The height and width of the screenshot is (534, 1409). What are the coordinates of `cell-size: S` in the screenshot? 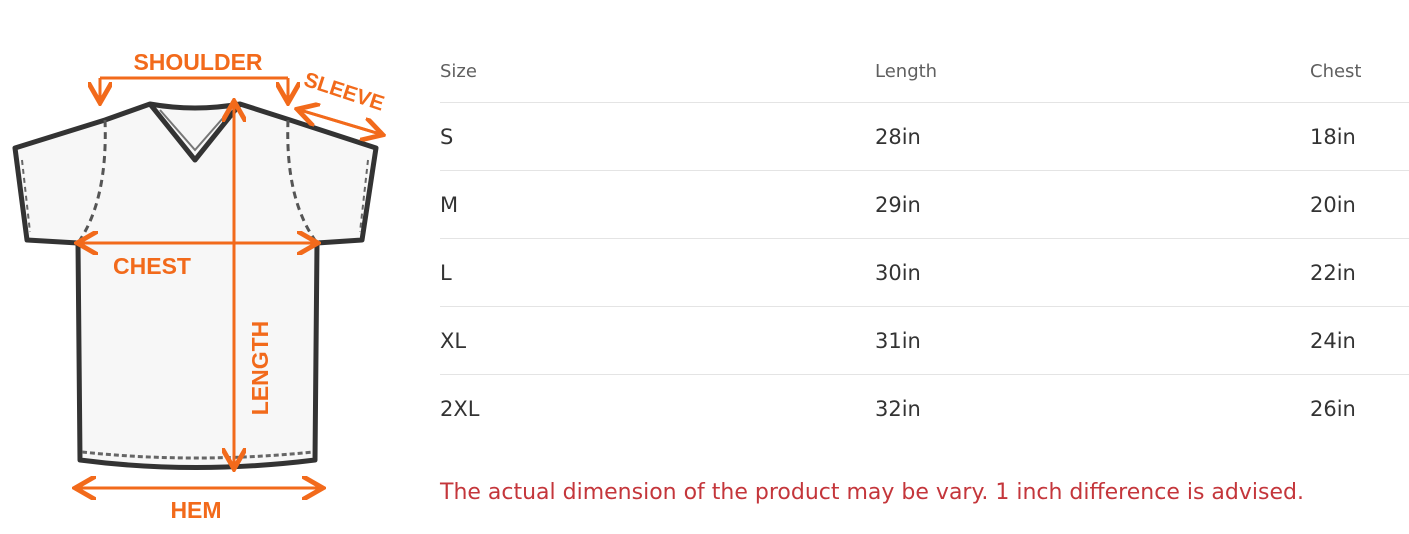 It's located at (657, 136).